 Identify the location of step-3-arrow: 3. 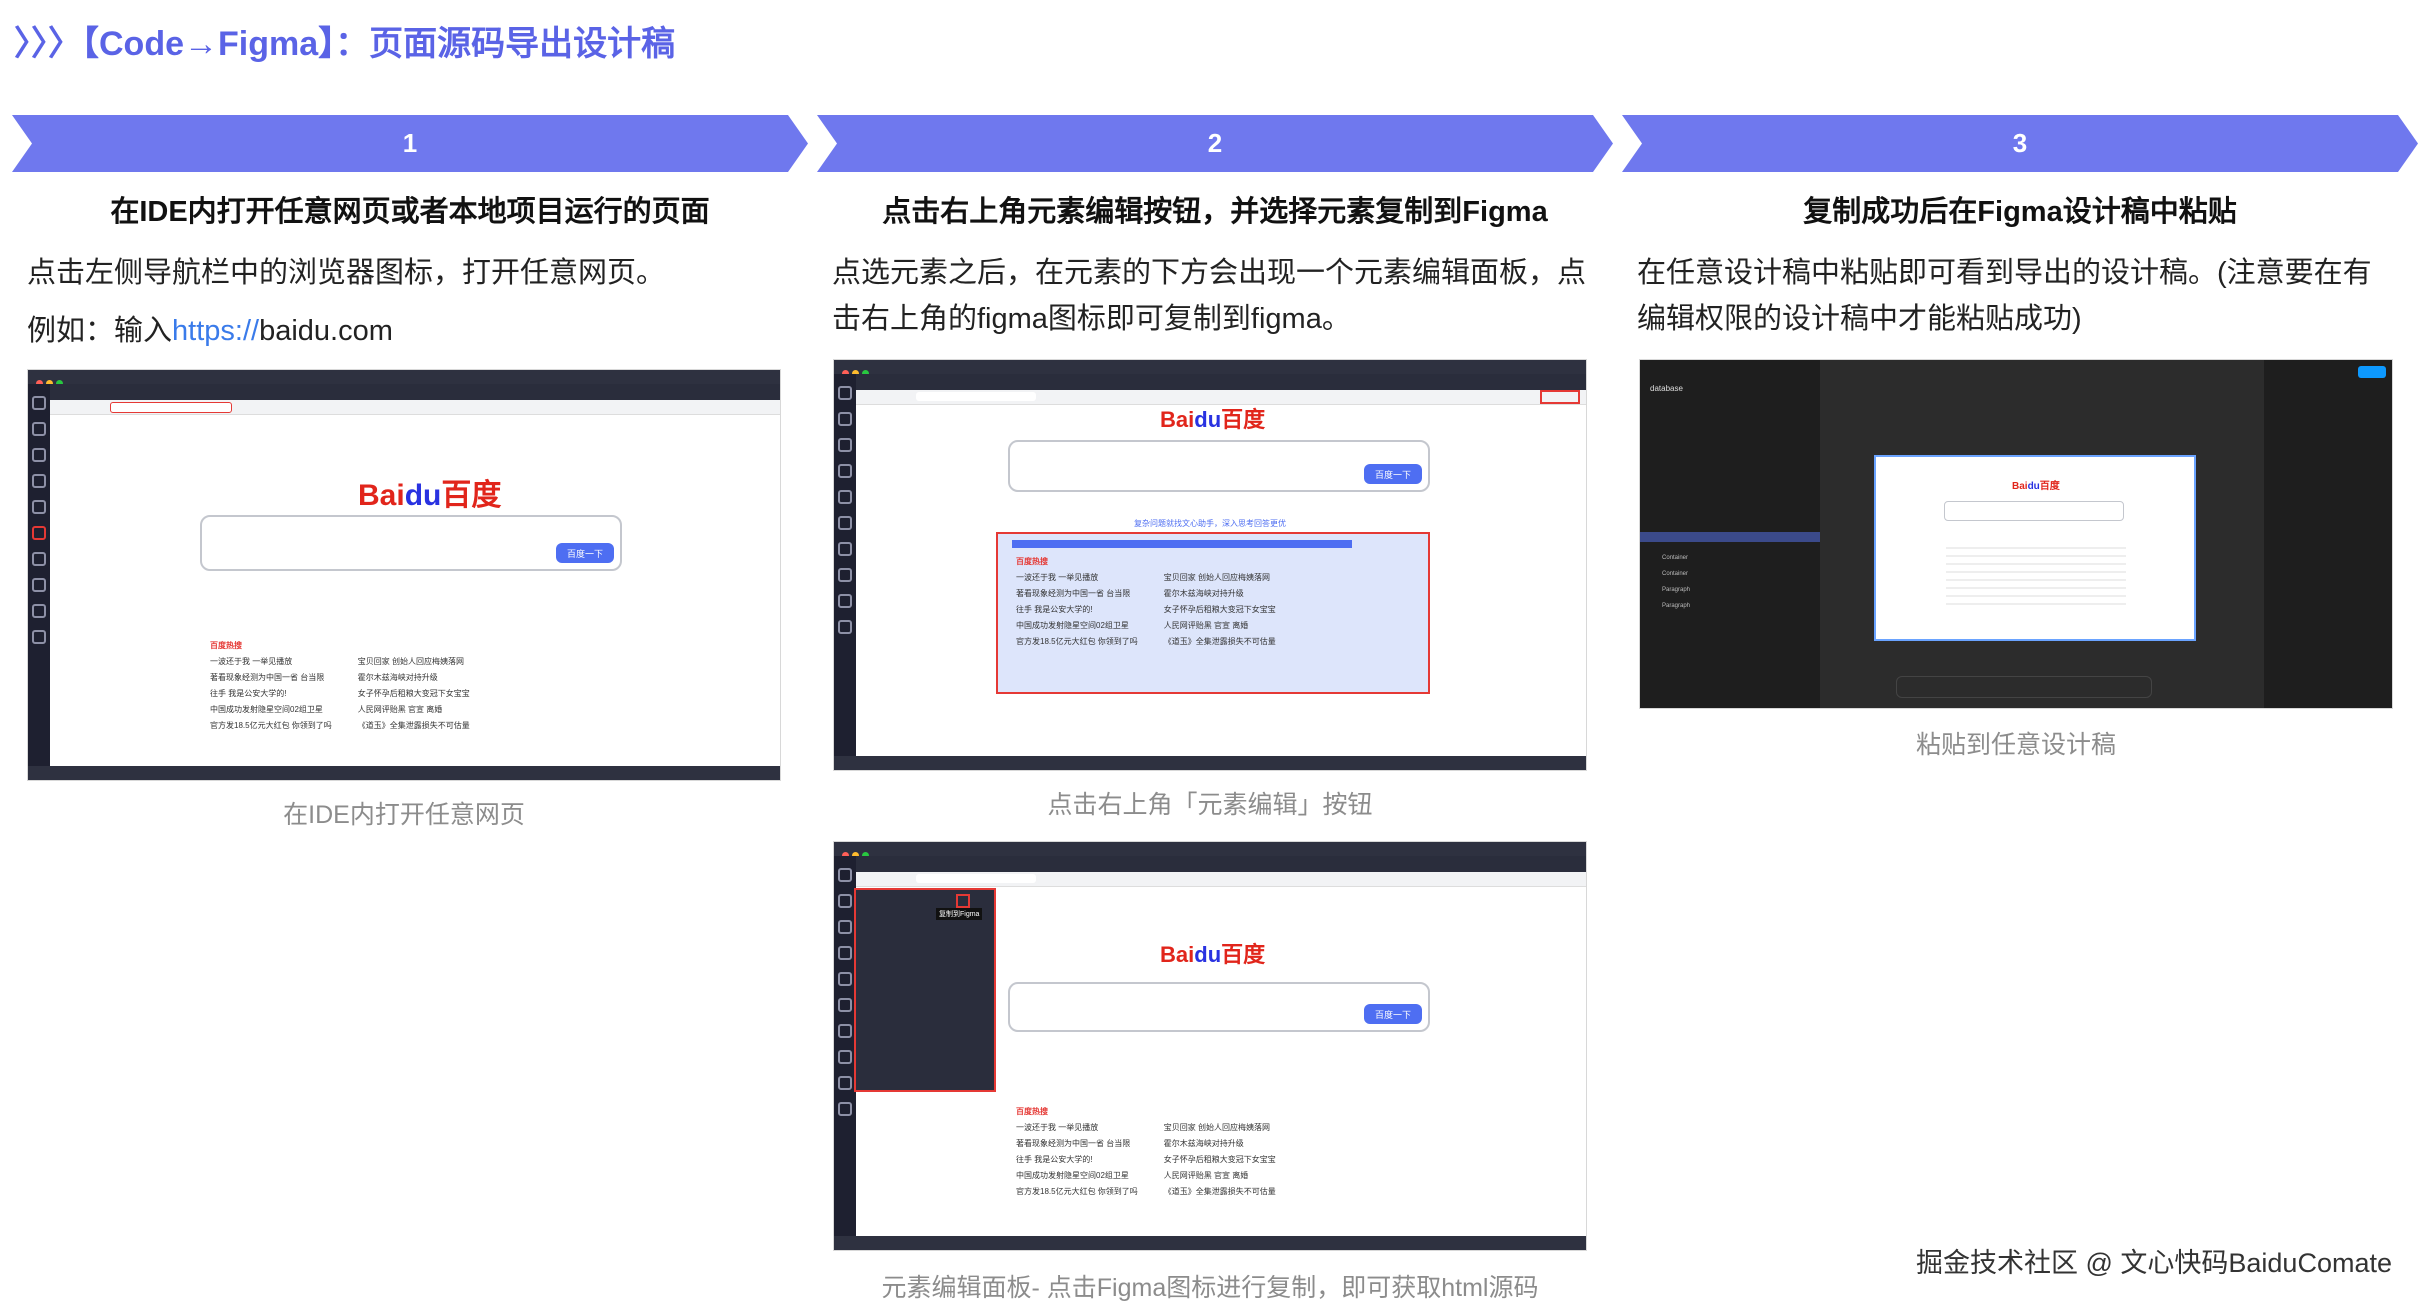
(2020, 143).